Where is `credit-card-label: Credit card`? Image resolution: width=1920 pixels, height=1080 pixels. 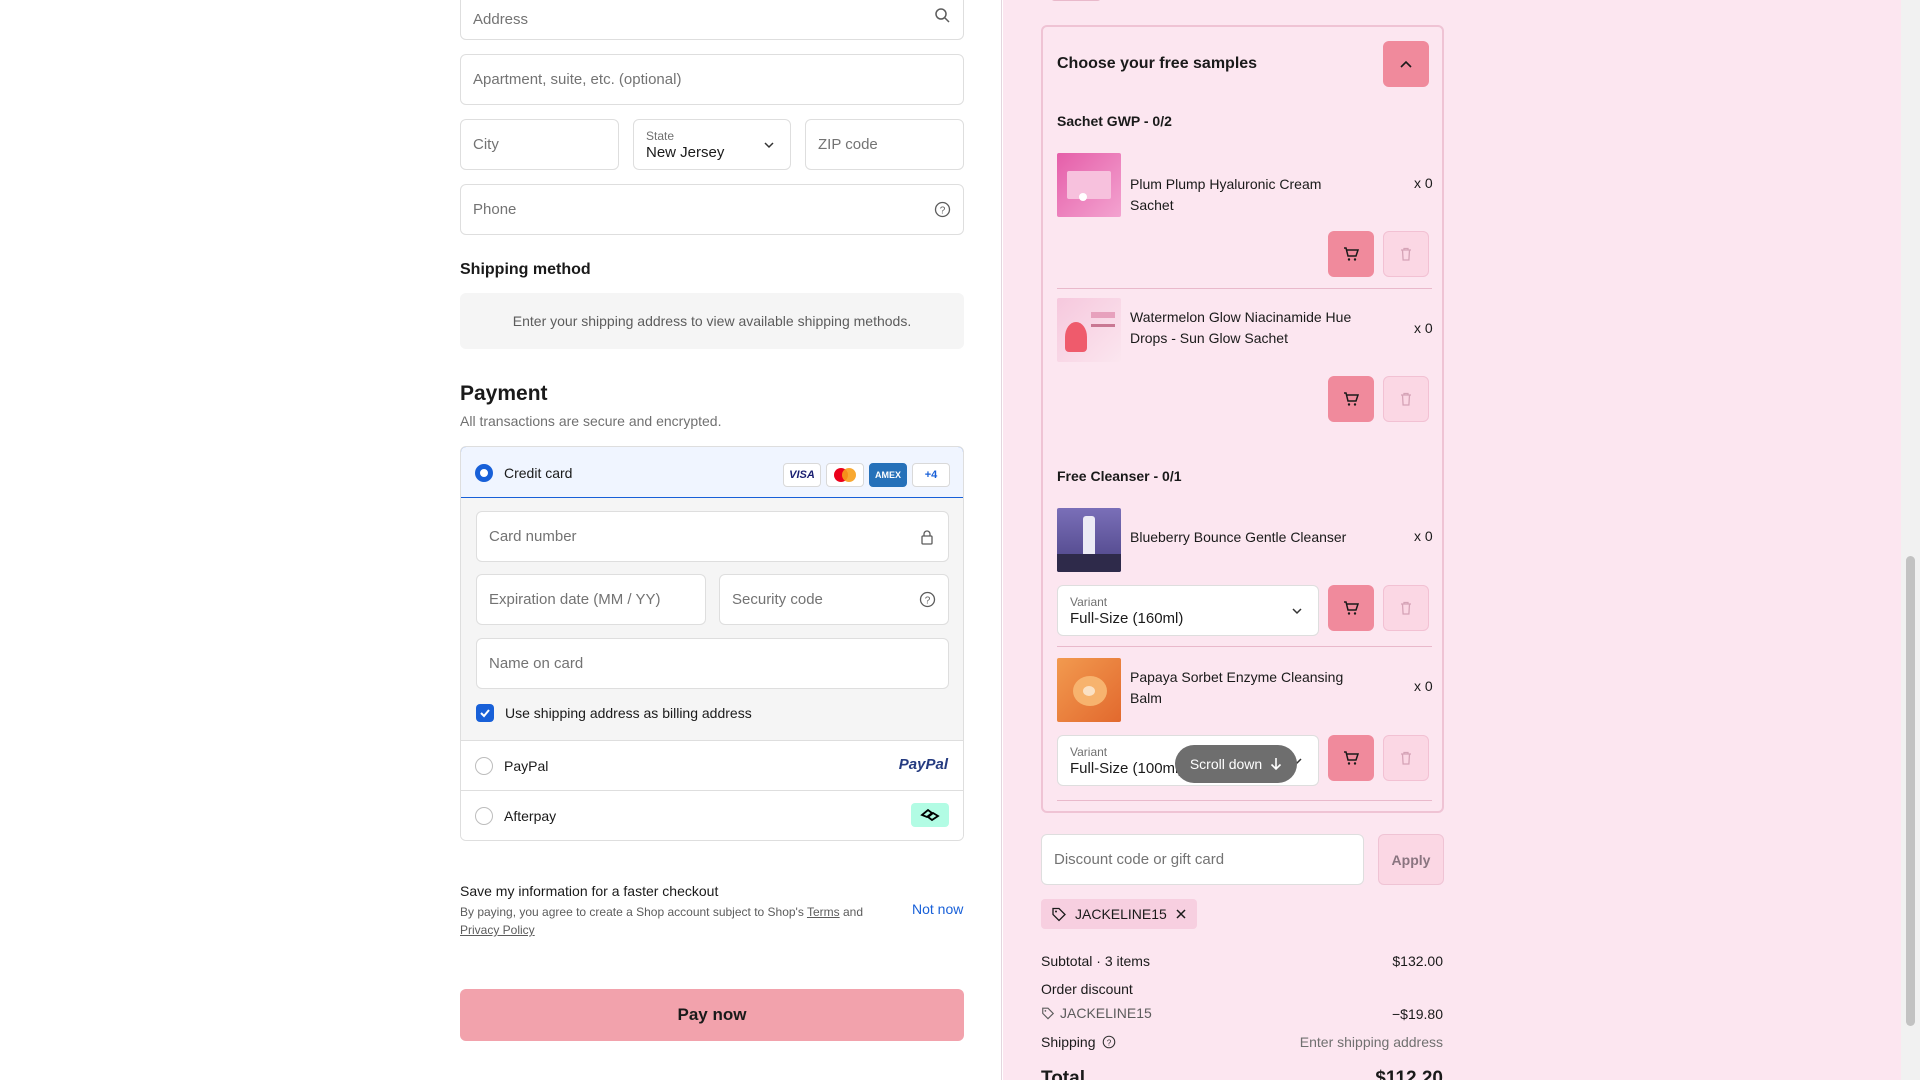 credit-card-label: Credit card is located at coordinates (538, 473).